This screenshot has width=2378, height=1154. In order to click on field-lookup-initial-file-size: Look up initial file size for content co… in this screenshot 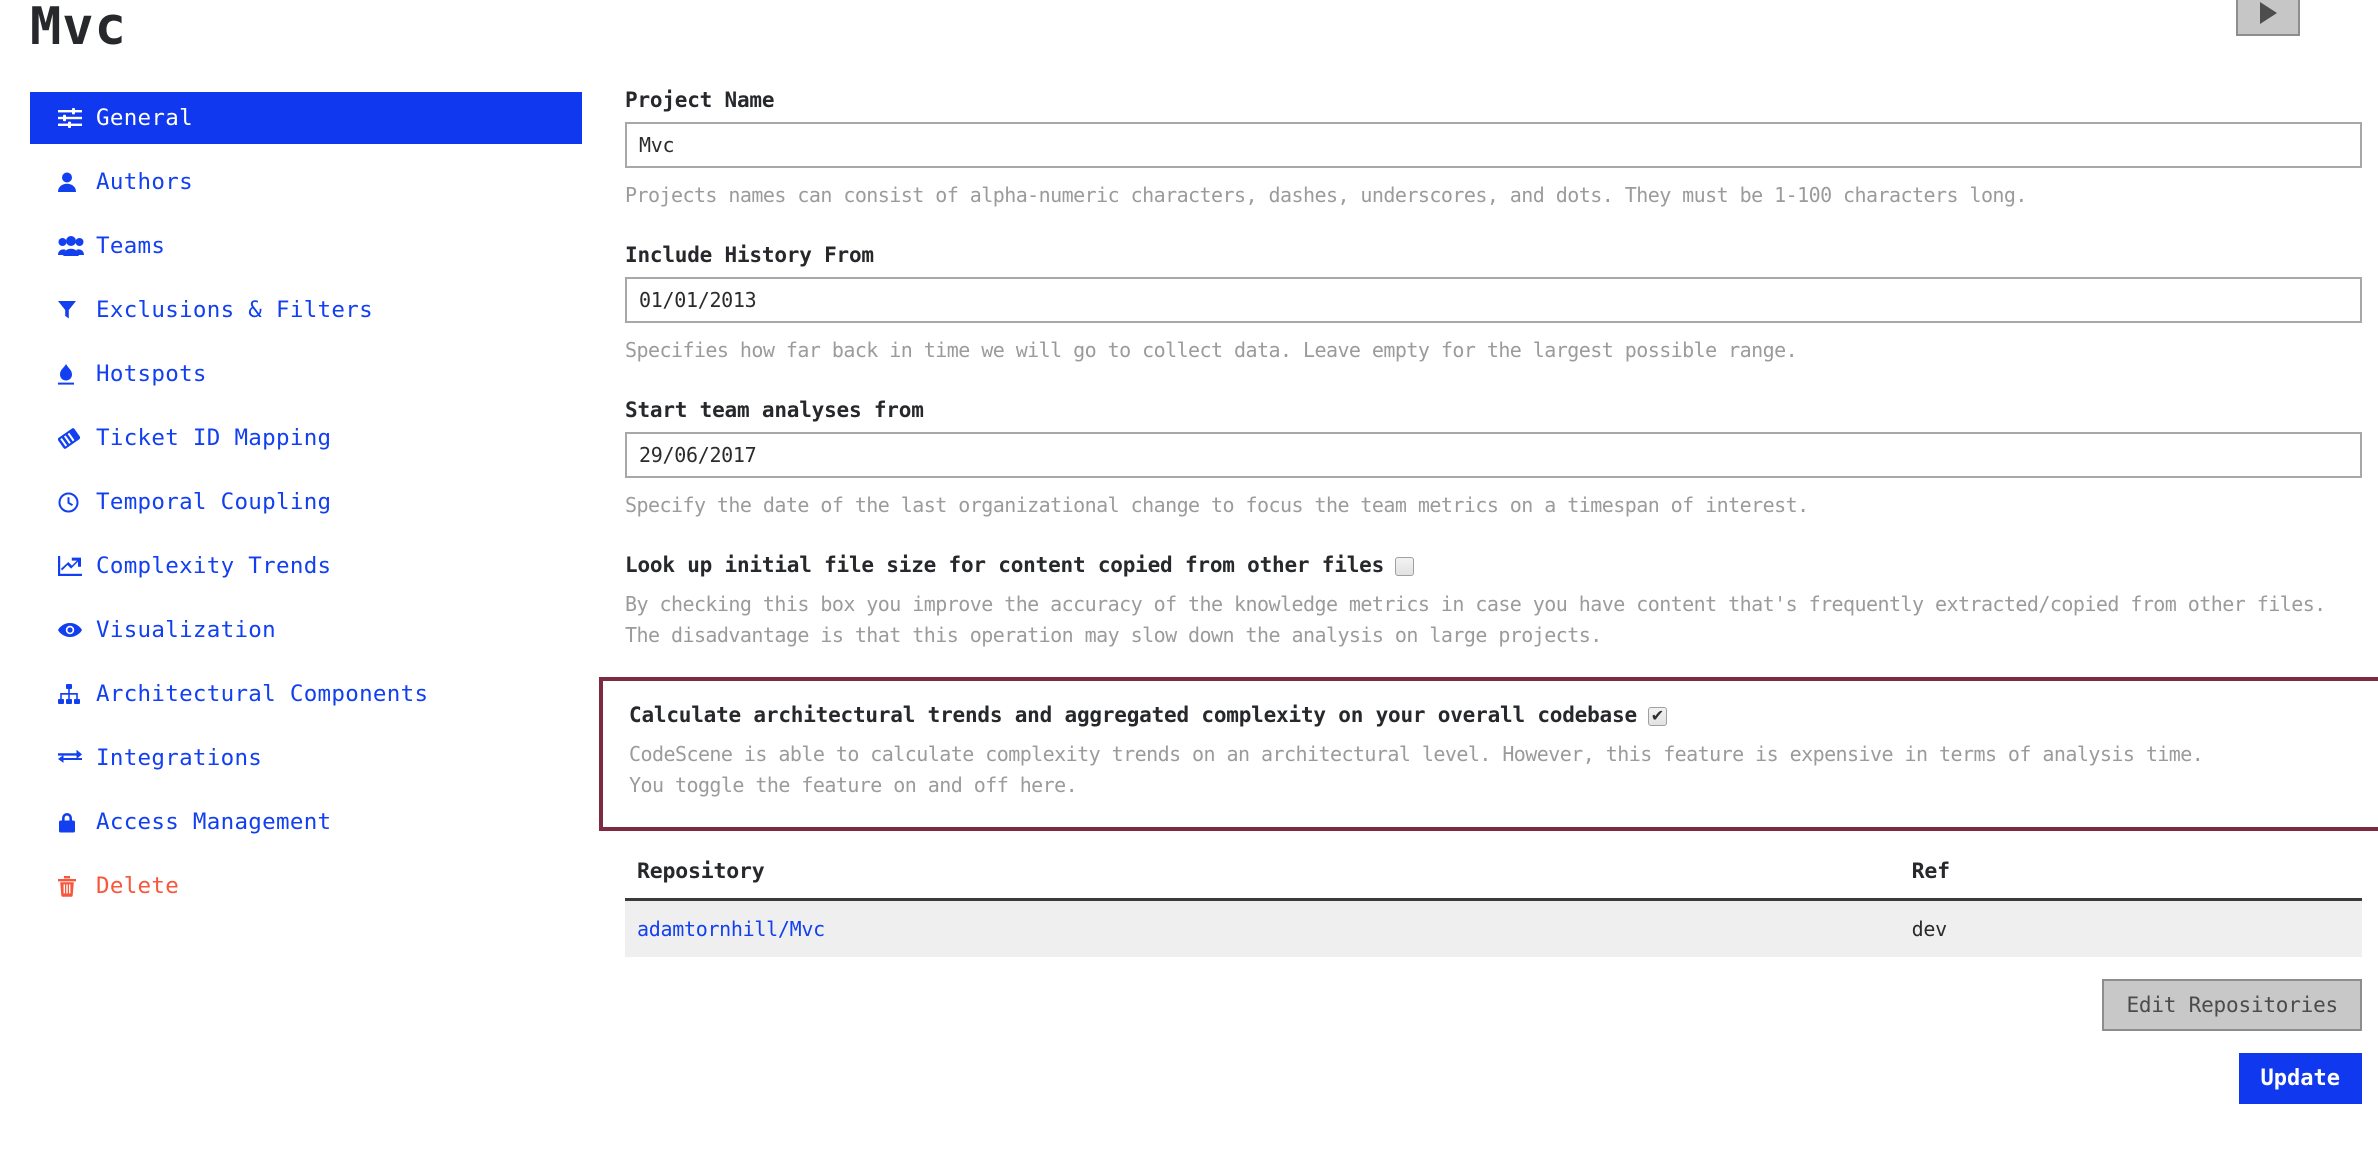, I will do `click(1493, 602)`.